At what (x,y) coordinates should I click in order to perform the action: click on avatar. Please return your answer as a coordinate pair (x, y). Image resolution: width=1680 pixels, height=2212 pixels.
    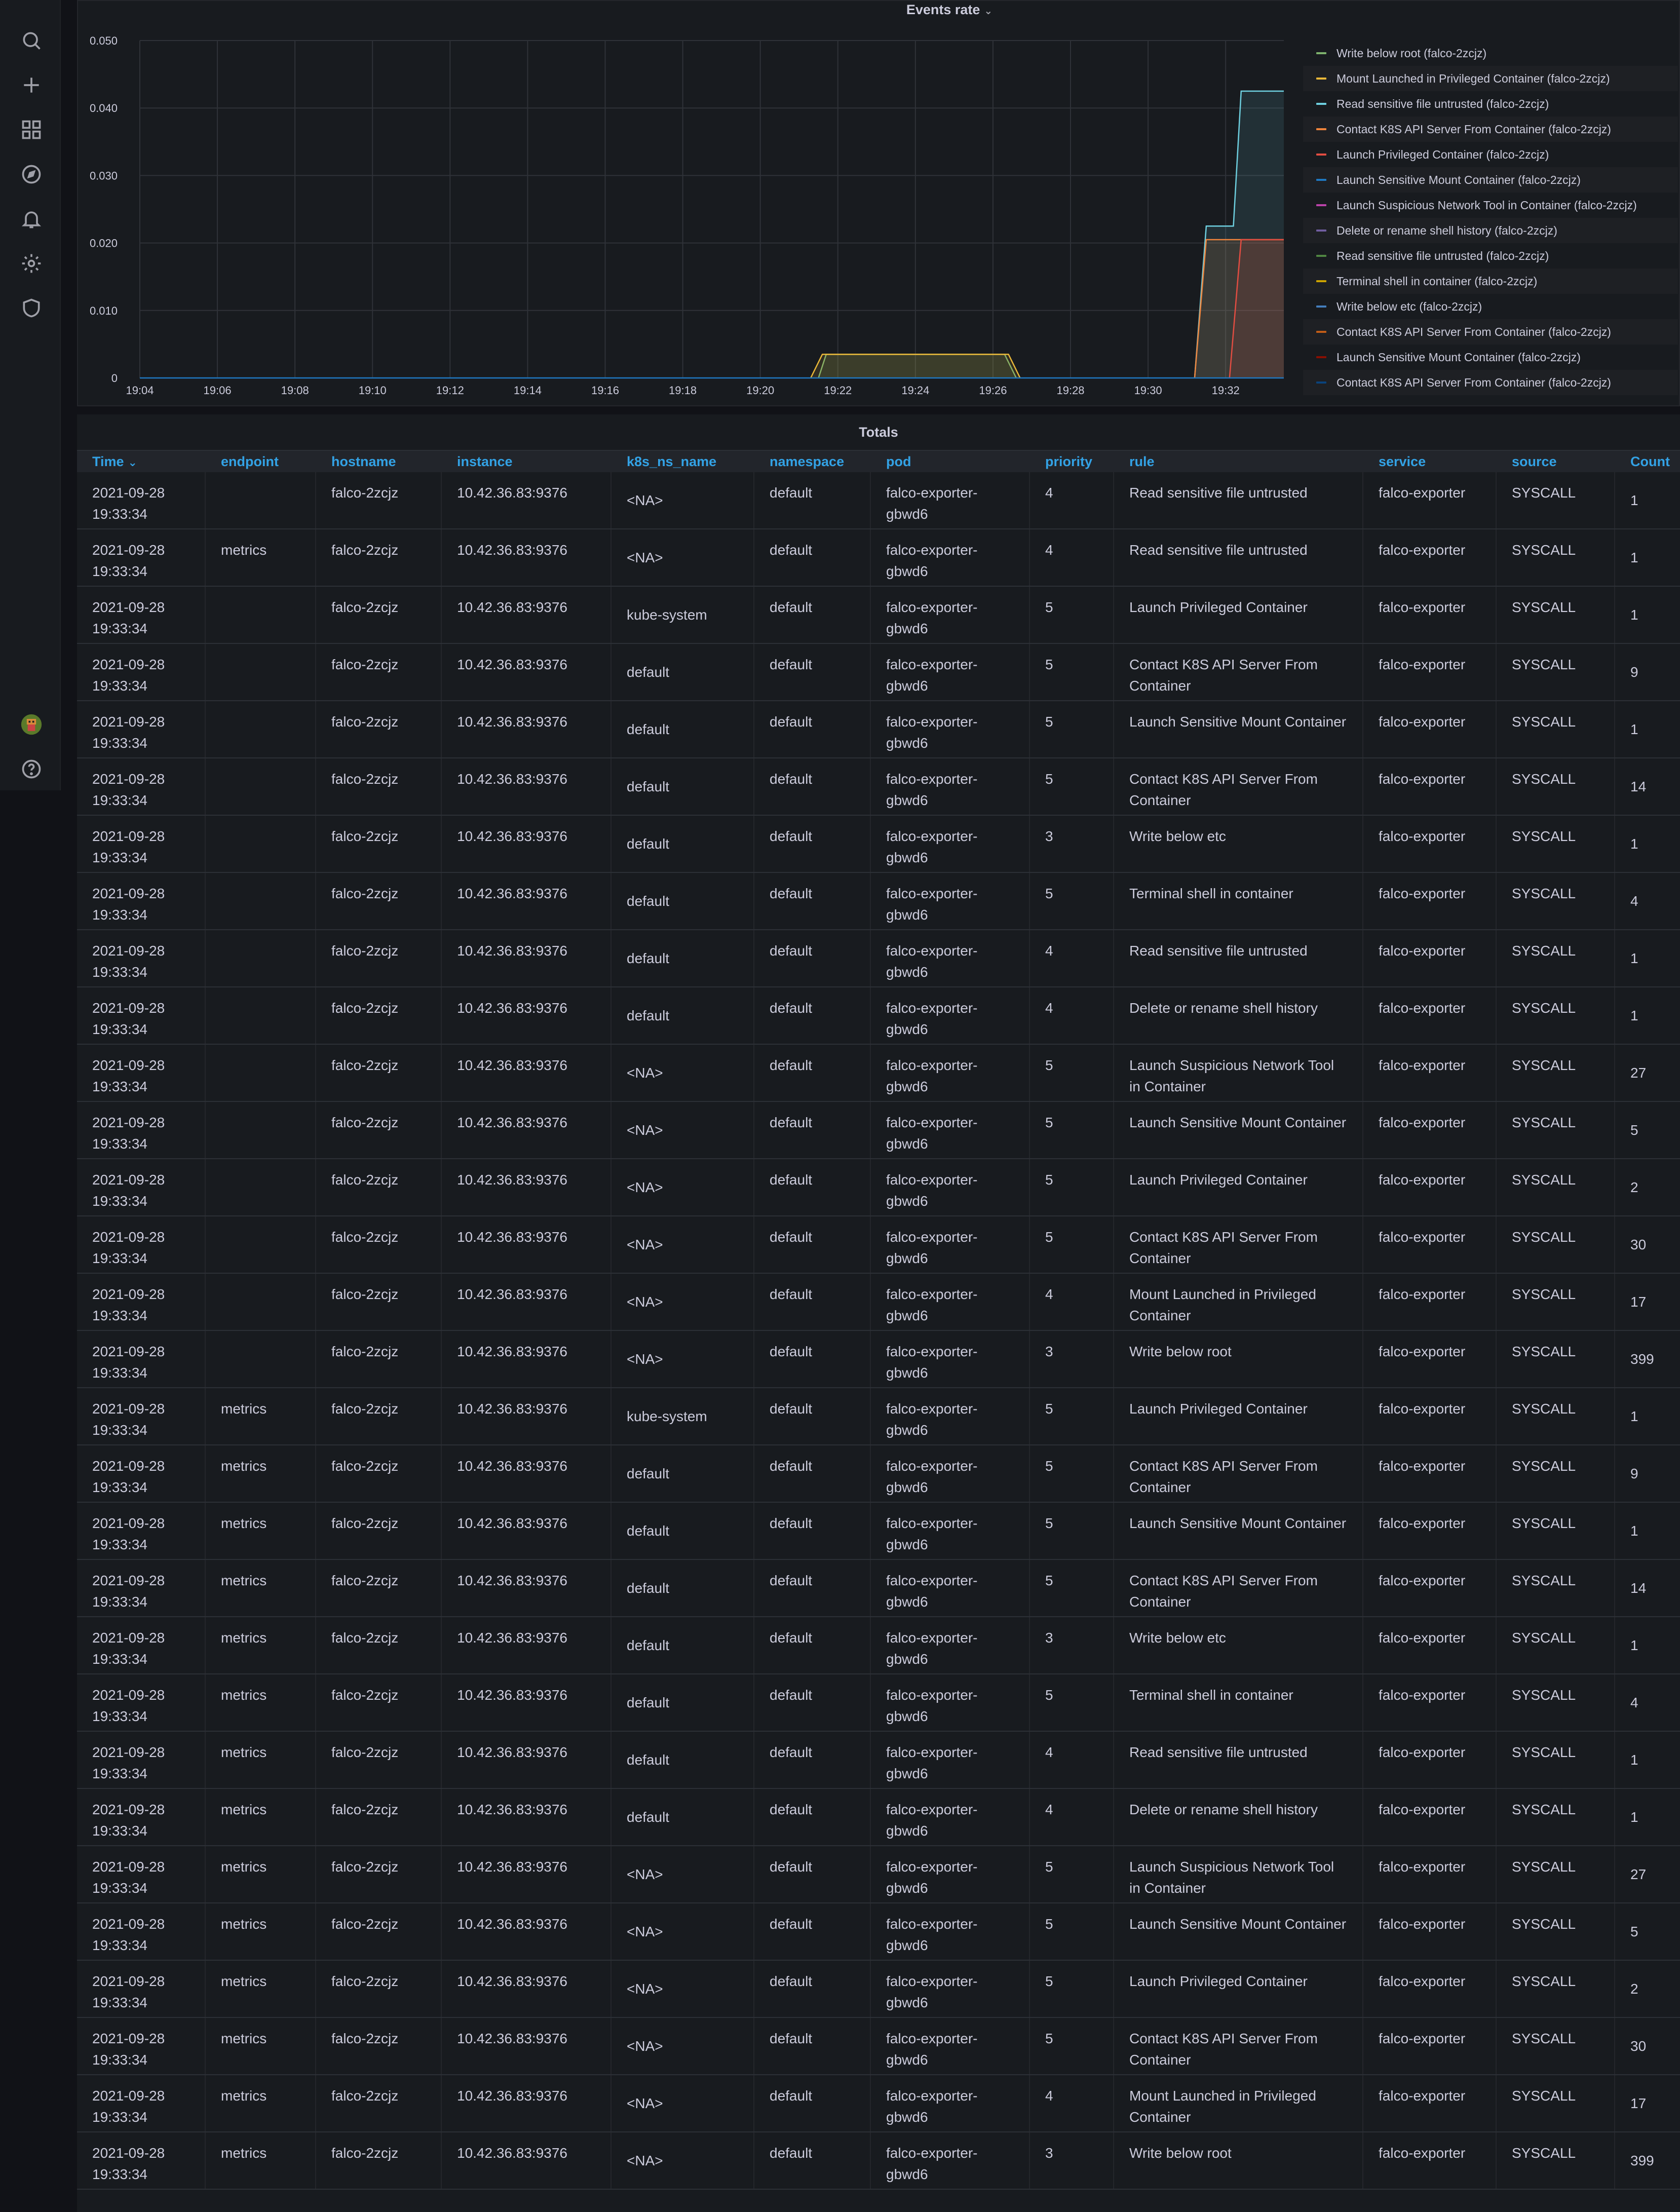
    Looking at the image, I should click on (31, 724).